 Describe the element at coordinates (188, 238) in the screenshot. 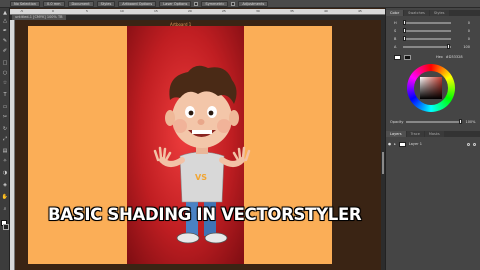

I see `left-shoe` at that location.